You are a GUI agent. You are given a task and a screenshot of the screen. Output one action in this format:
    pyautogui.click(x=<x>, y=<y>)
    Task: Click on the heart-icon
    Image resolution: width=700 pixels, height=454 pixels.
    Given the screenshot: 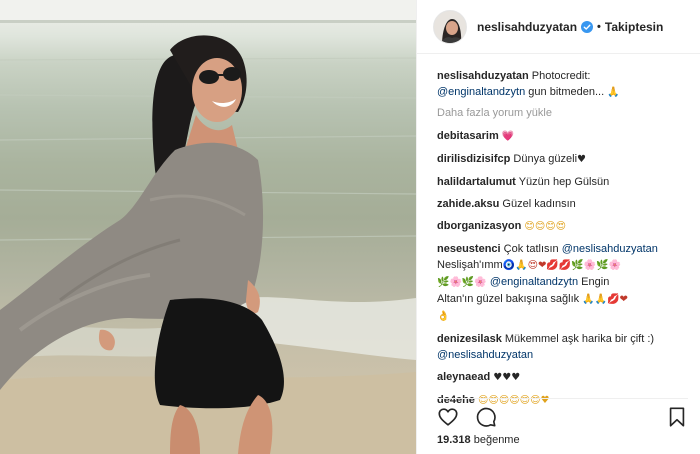 What is the action you would take?
    pyautogui.click(x=448, y=417)
    